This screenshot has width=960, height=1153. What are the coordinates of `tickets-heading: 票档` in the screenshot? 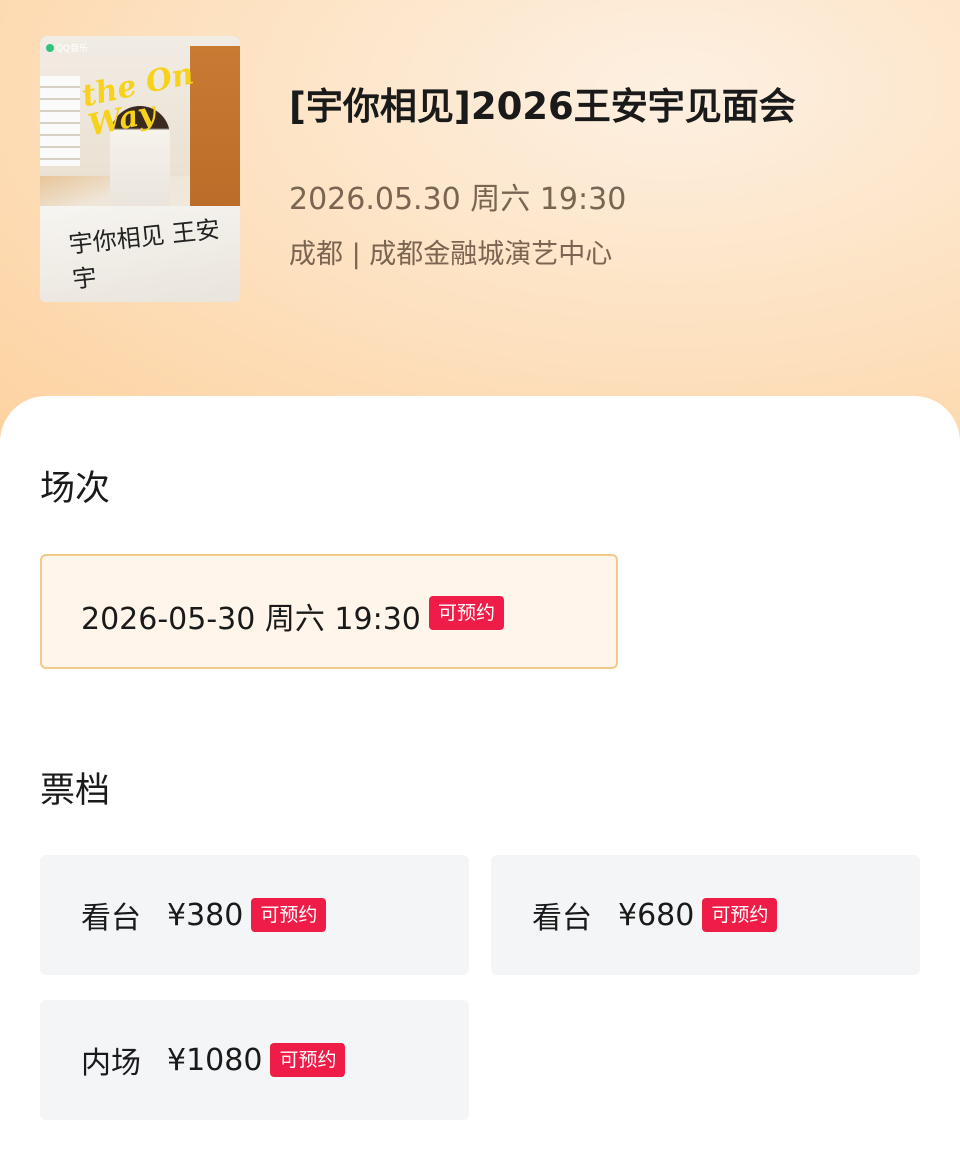 It's located at (75, 791).